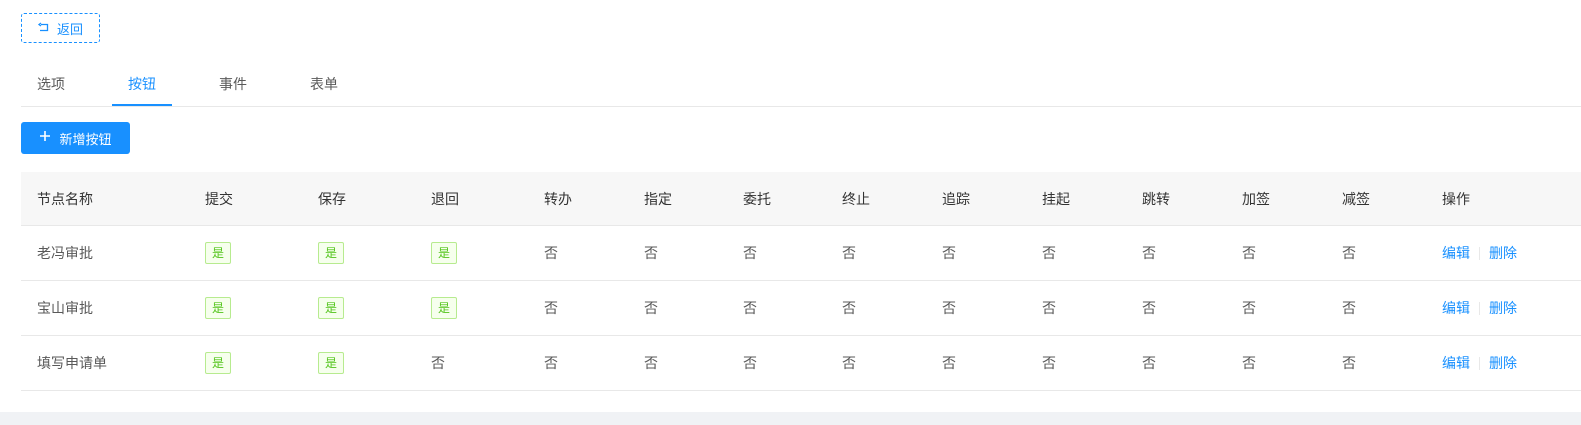 The height and width of the screenshot is (425, 1581). I want to click on table-row: 填写申请单 是 是 否 否 否 否 否 否 否 否 否 否 编辑 删除, so click(801, 363).